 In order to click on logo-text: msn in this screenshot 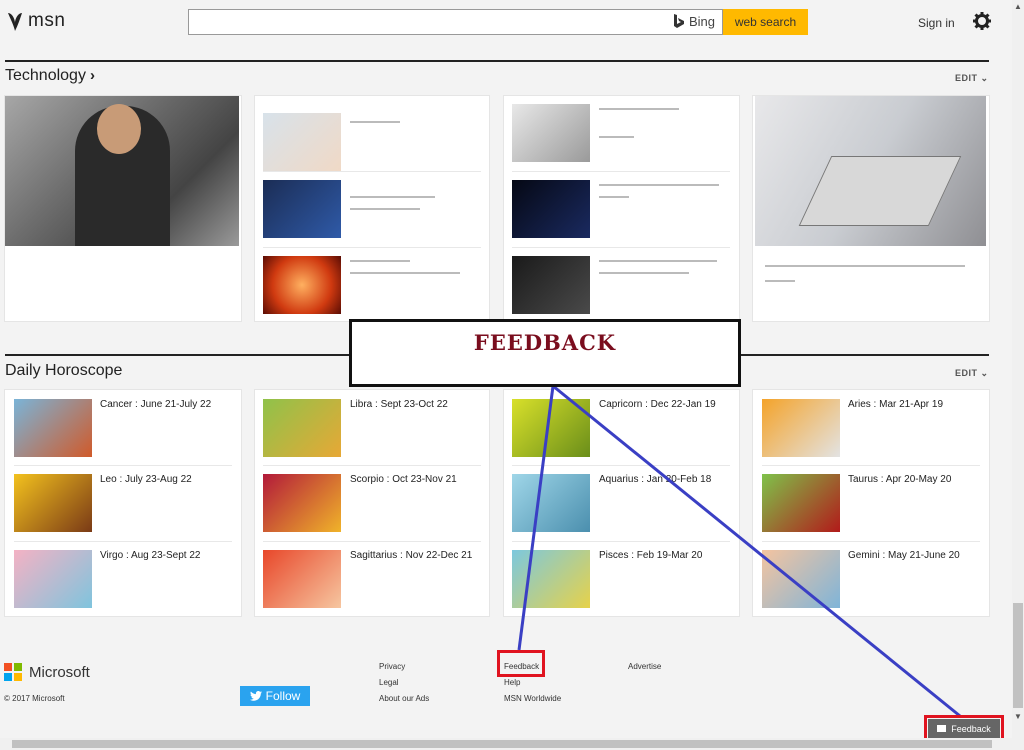, I will do `click(47, 20)`.